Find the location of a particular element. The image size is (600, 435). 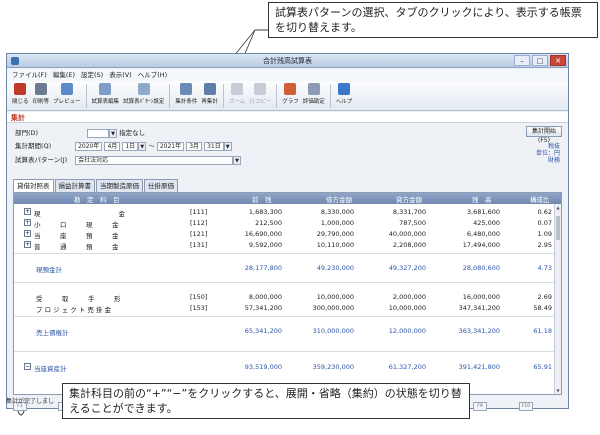

pattern-dropdown-icon: ▼ is located at coordinates (237, 160).